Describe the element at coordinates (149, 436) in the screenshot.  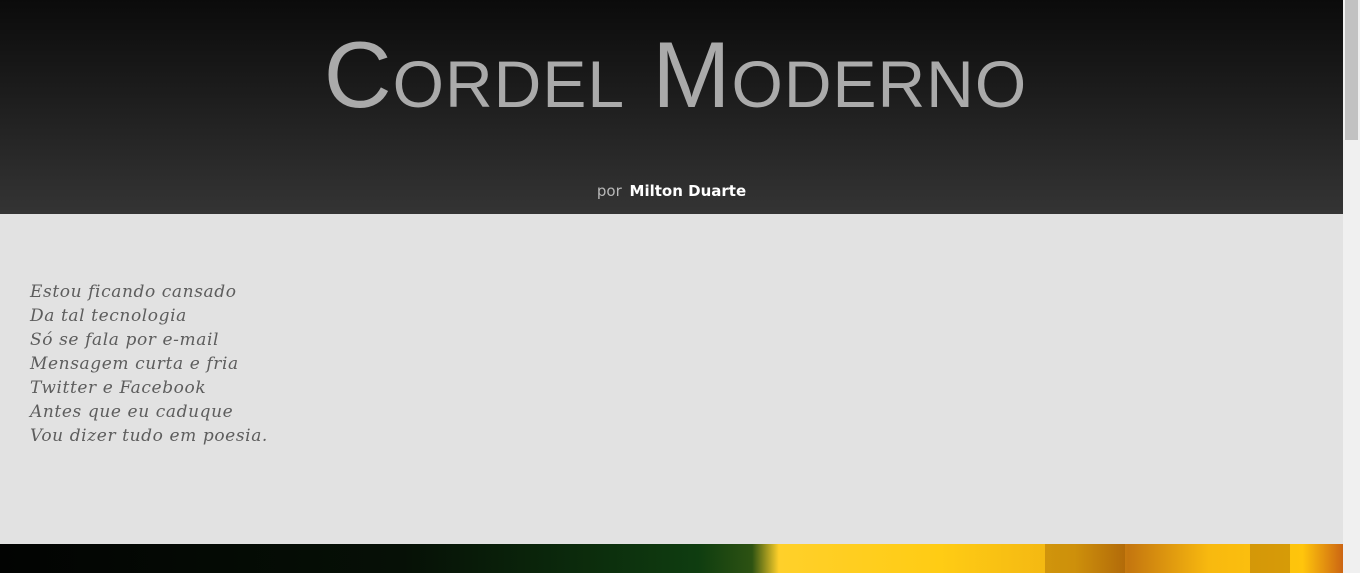
I see `poem-line: Vou dizer tudo em poesia.` at that location.